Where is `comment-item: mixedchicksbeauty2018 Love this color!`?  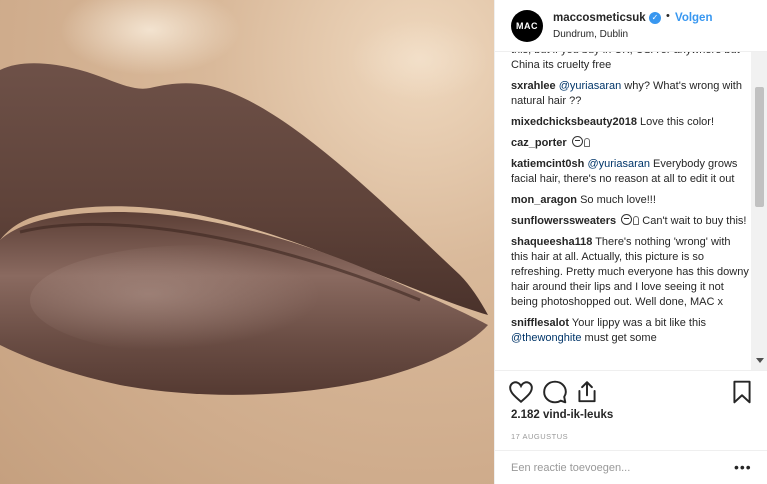 comment-item: mixedchicksbeauty2018 Love this color! is located at coordinates (630, 122).